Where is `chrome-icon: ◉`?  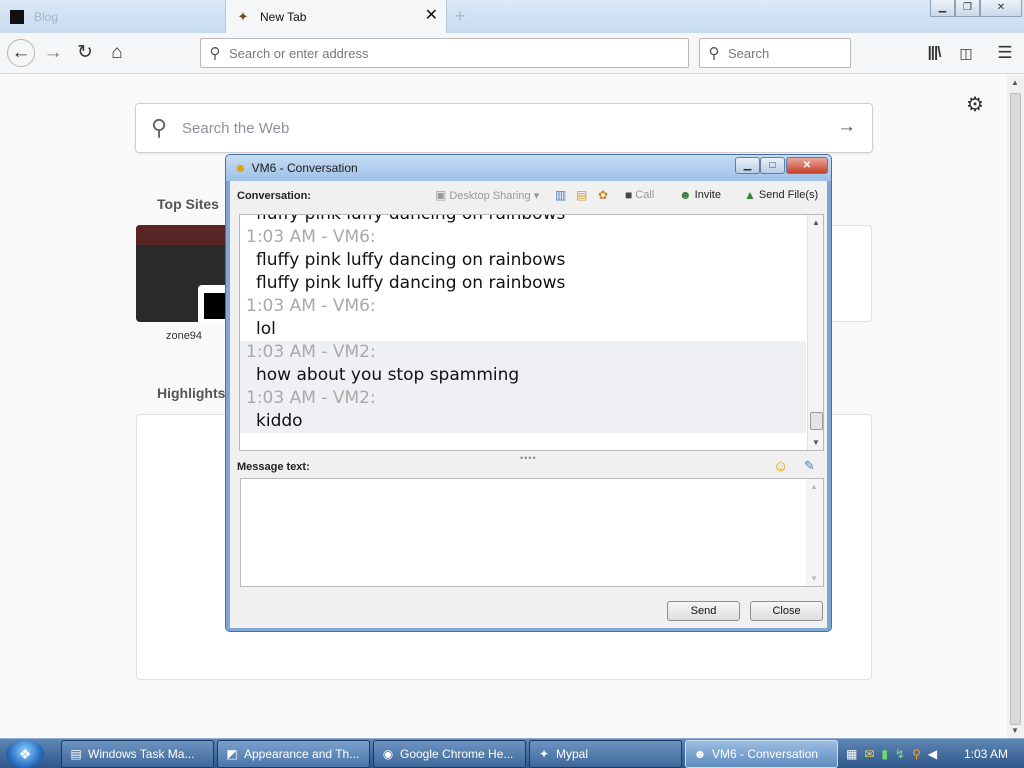 chrome-icon: ◉ is located at coordinates (388, 754).